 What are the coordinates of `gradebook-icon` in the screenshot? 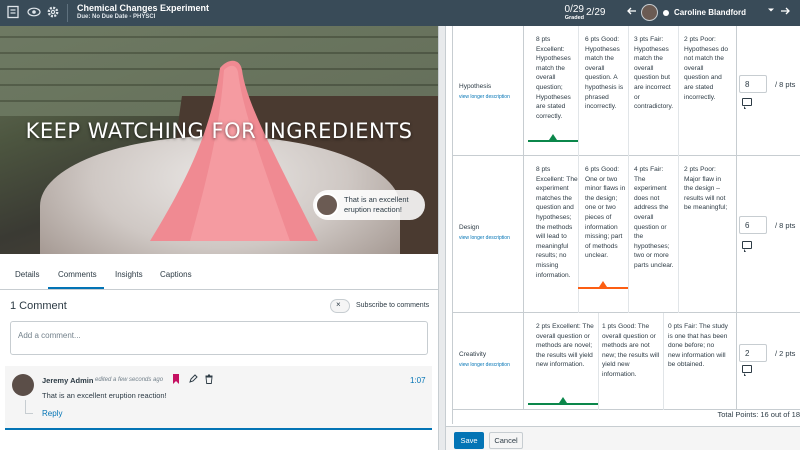 It's located at (13, 13).